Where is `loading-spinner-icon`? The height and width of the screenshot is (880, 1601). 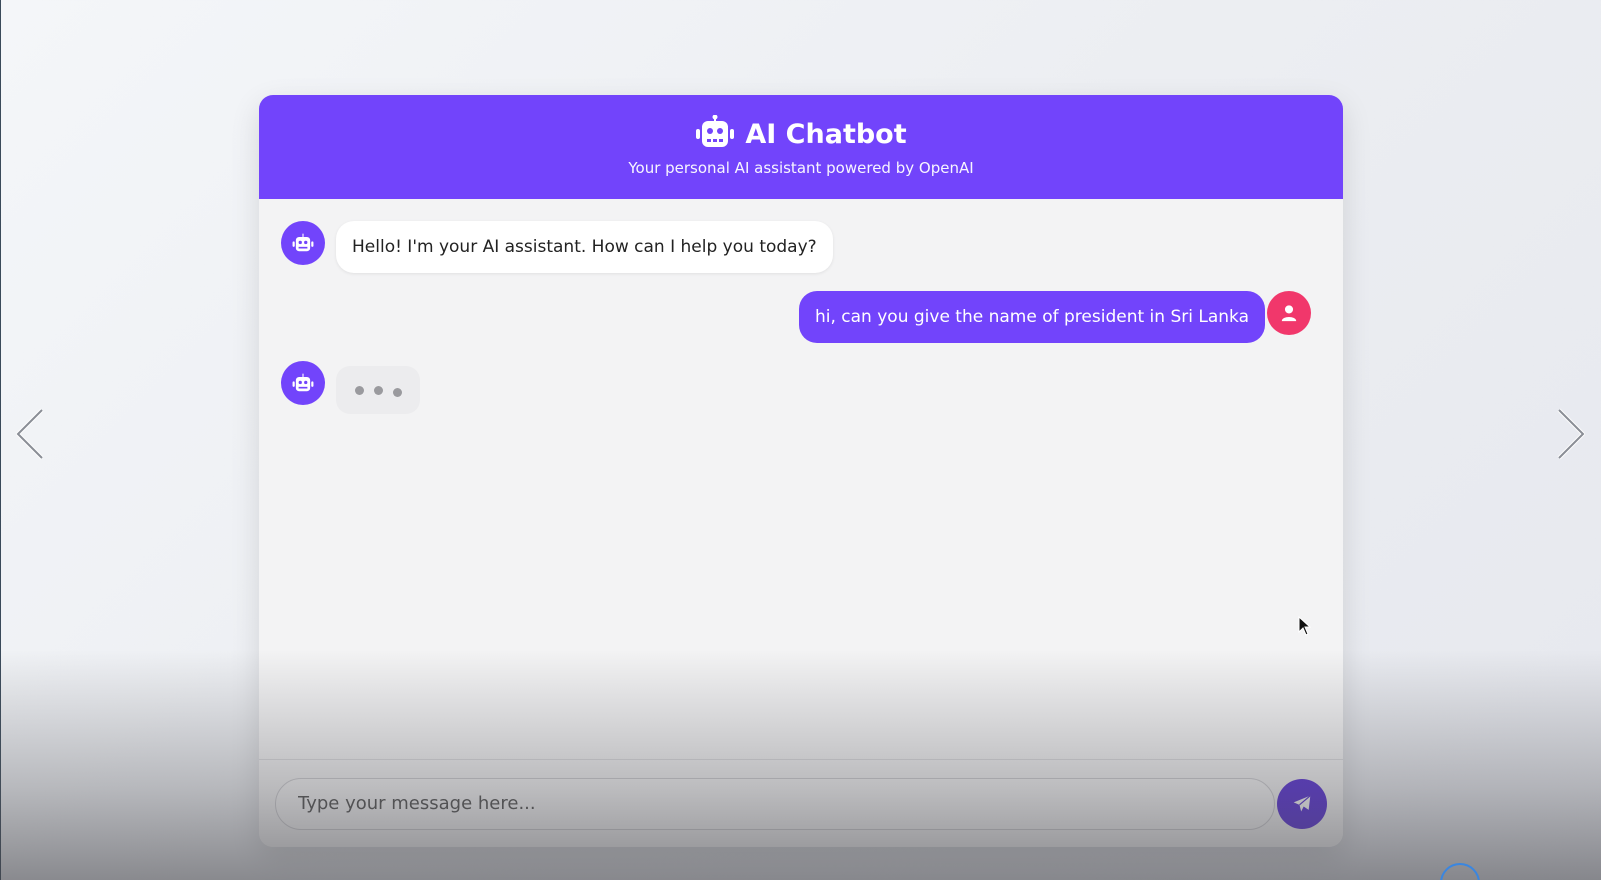
loading-spinner-icon is located at coordinates (1460, 871).